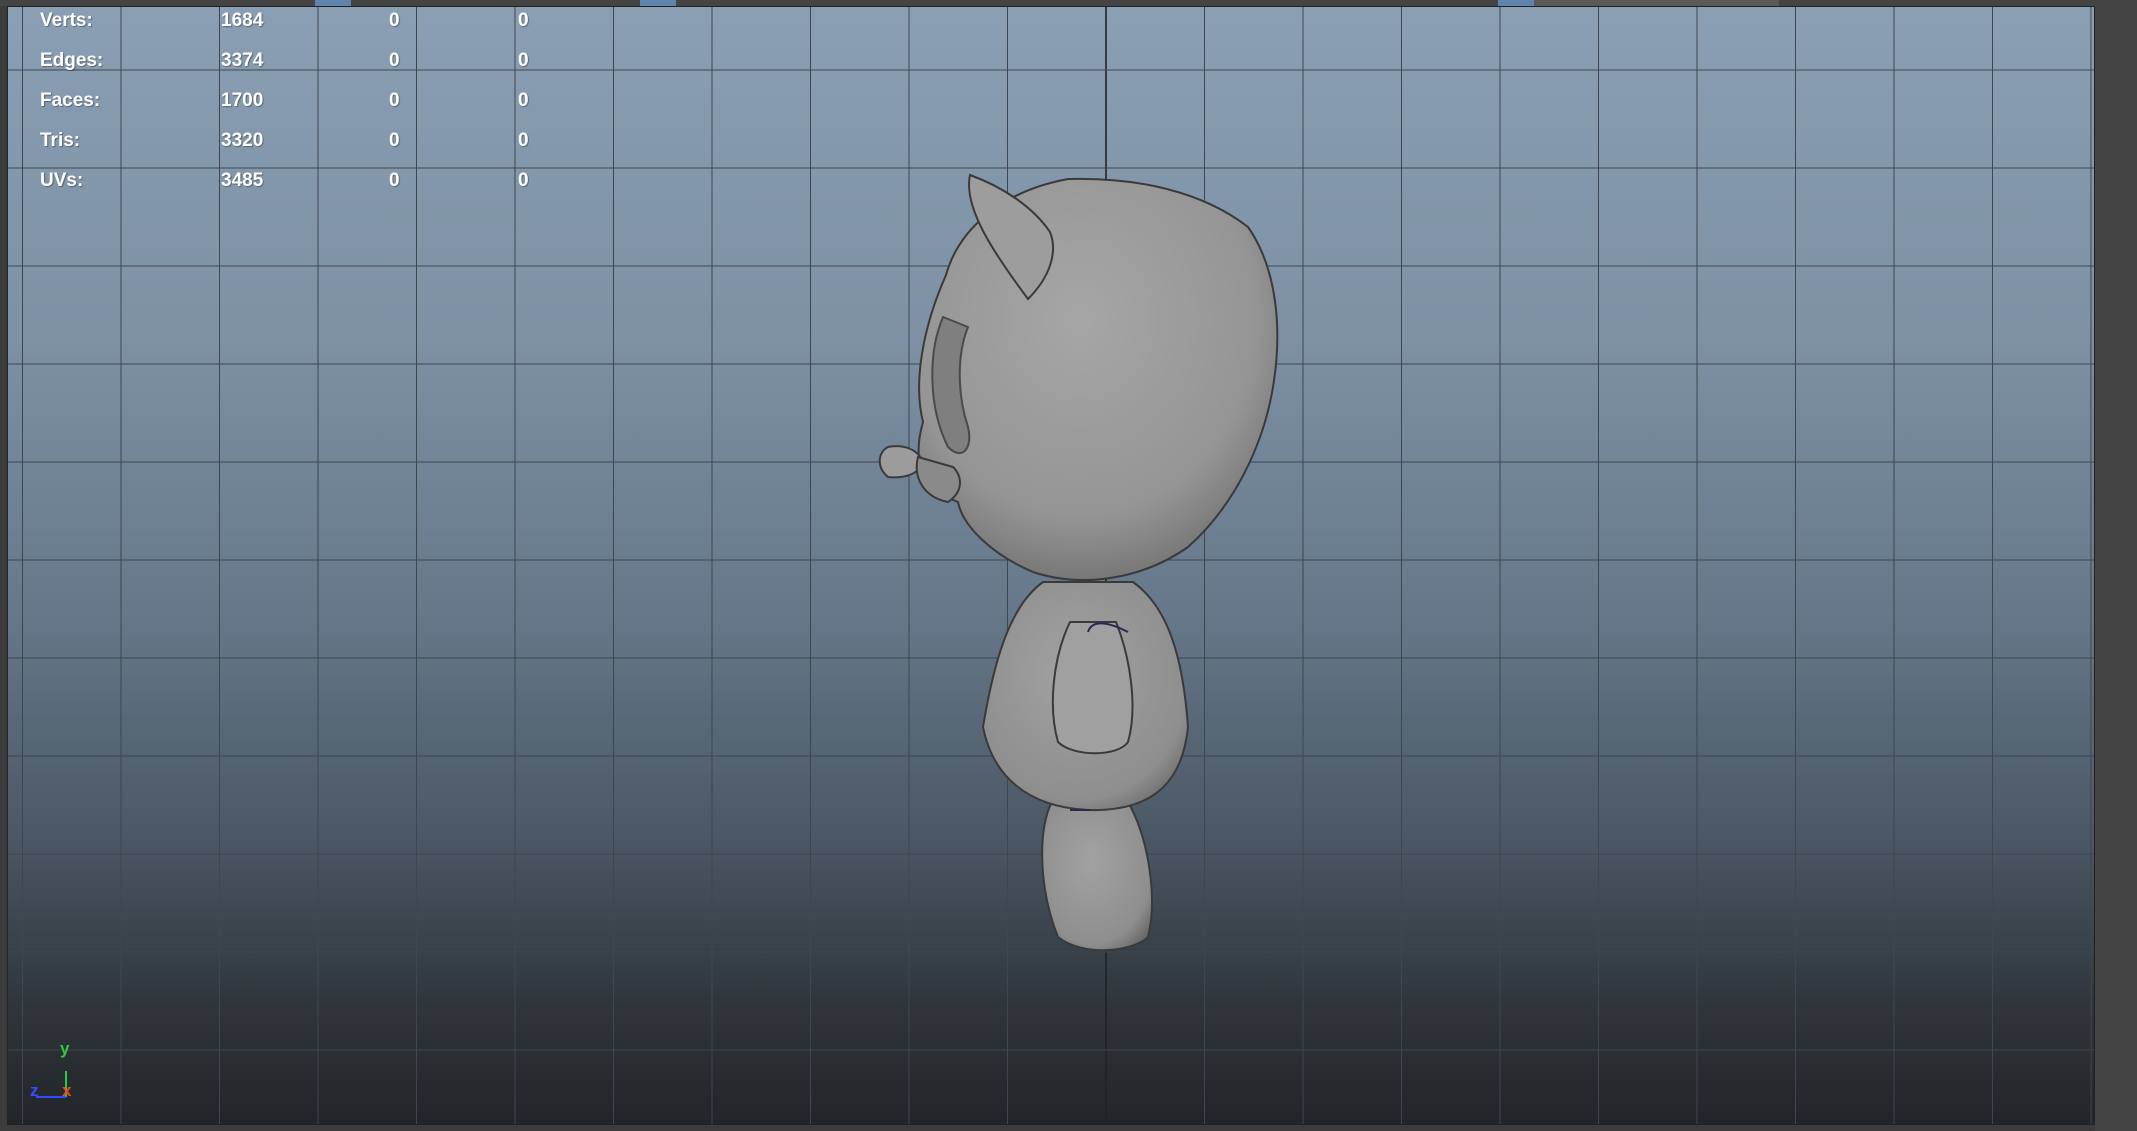 Image resolution: width=2137 pixels, height=1131 pixels. I want to click on hud-value-selected: 3485, so click(242, 180).